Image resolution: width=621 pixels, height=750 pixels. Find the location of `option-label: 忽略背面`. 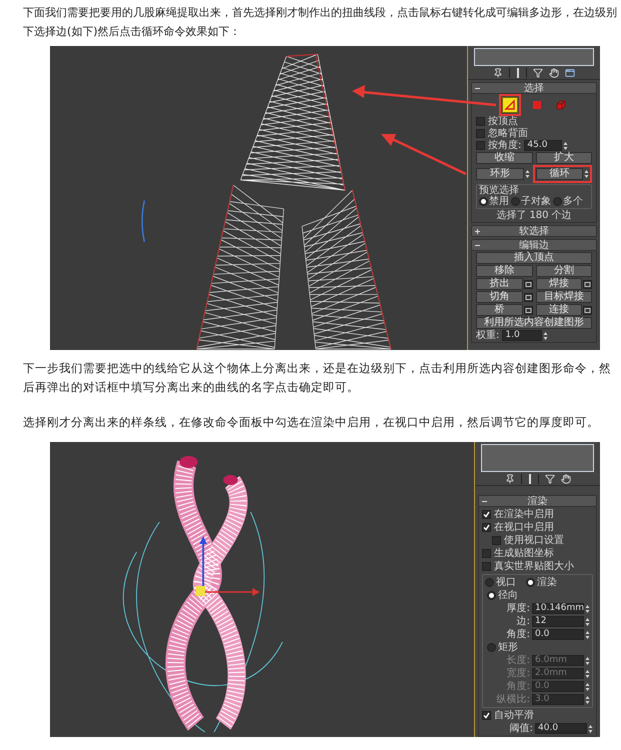

option-label: 忽略背面 is located at coordinates (508, 133).